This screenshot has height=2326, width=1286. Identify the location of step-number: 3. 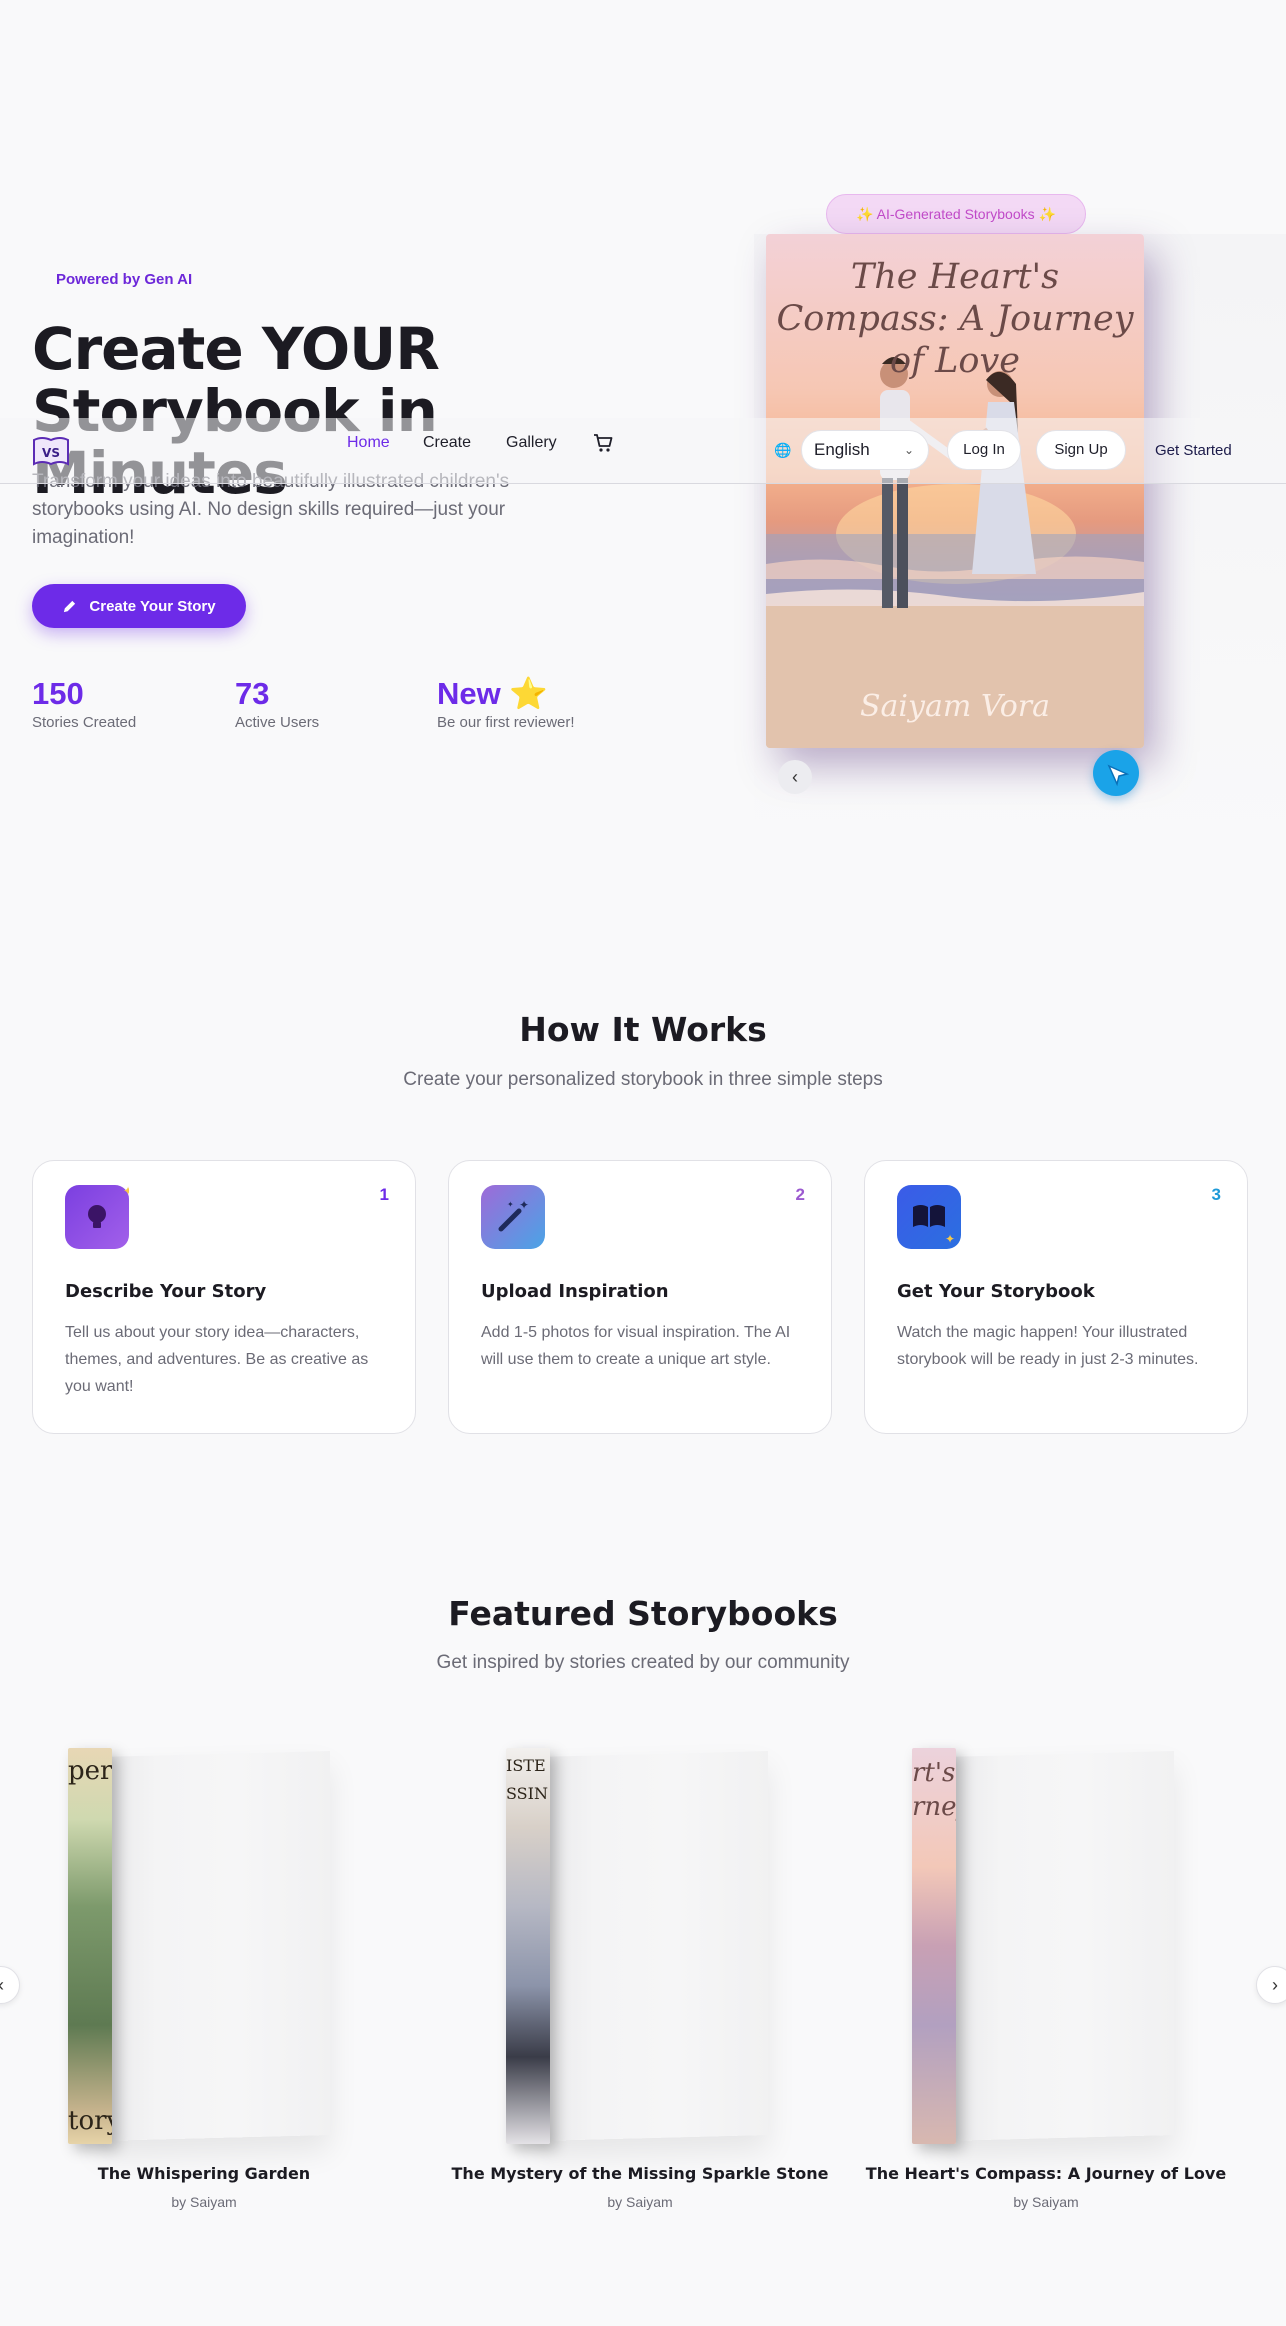
(1216, 1194).